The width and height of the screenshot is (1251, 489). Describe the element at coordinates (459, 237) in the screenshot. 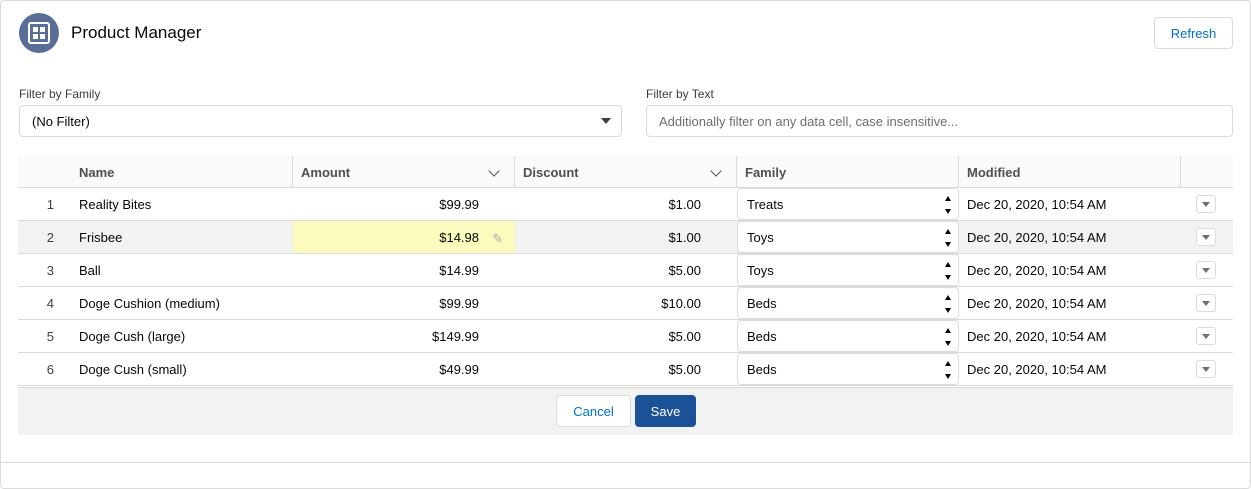

I see `amount-value: $14.98` at that location.